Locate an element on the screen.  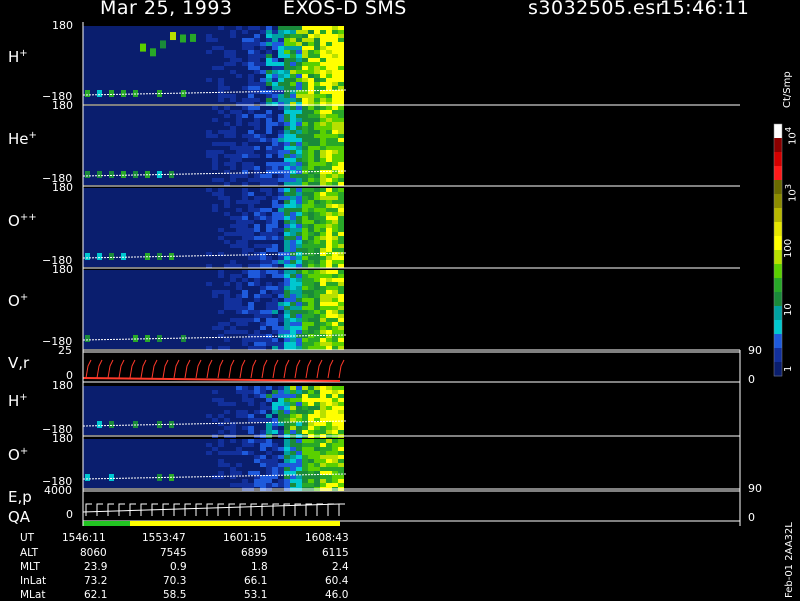
opp-burst is located at coordinates (123, 256).